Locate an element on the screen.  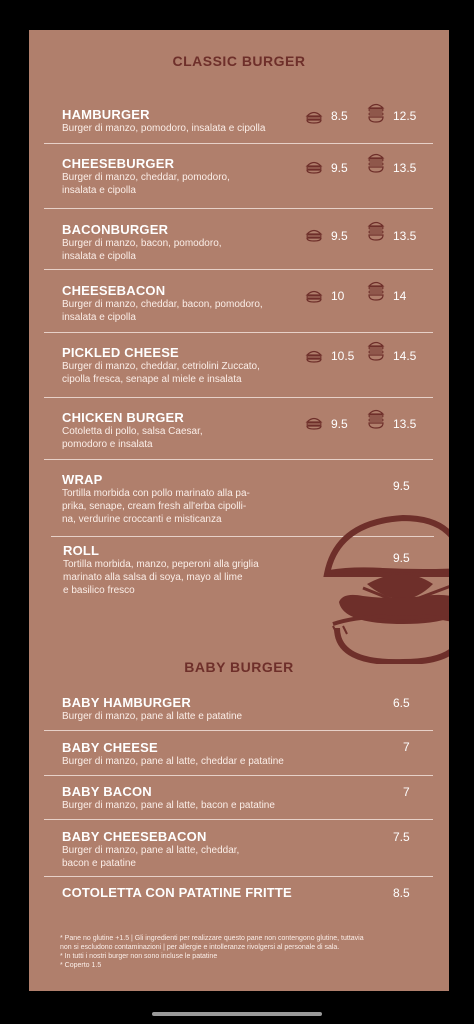
item-name: CHEESEBURGER is located at coordinates (118, 163).